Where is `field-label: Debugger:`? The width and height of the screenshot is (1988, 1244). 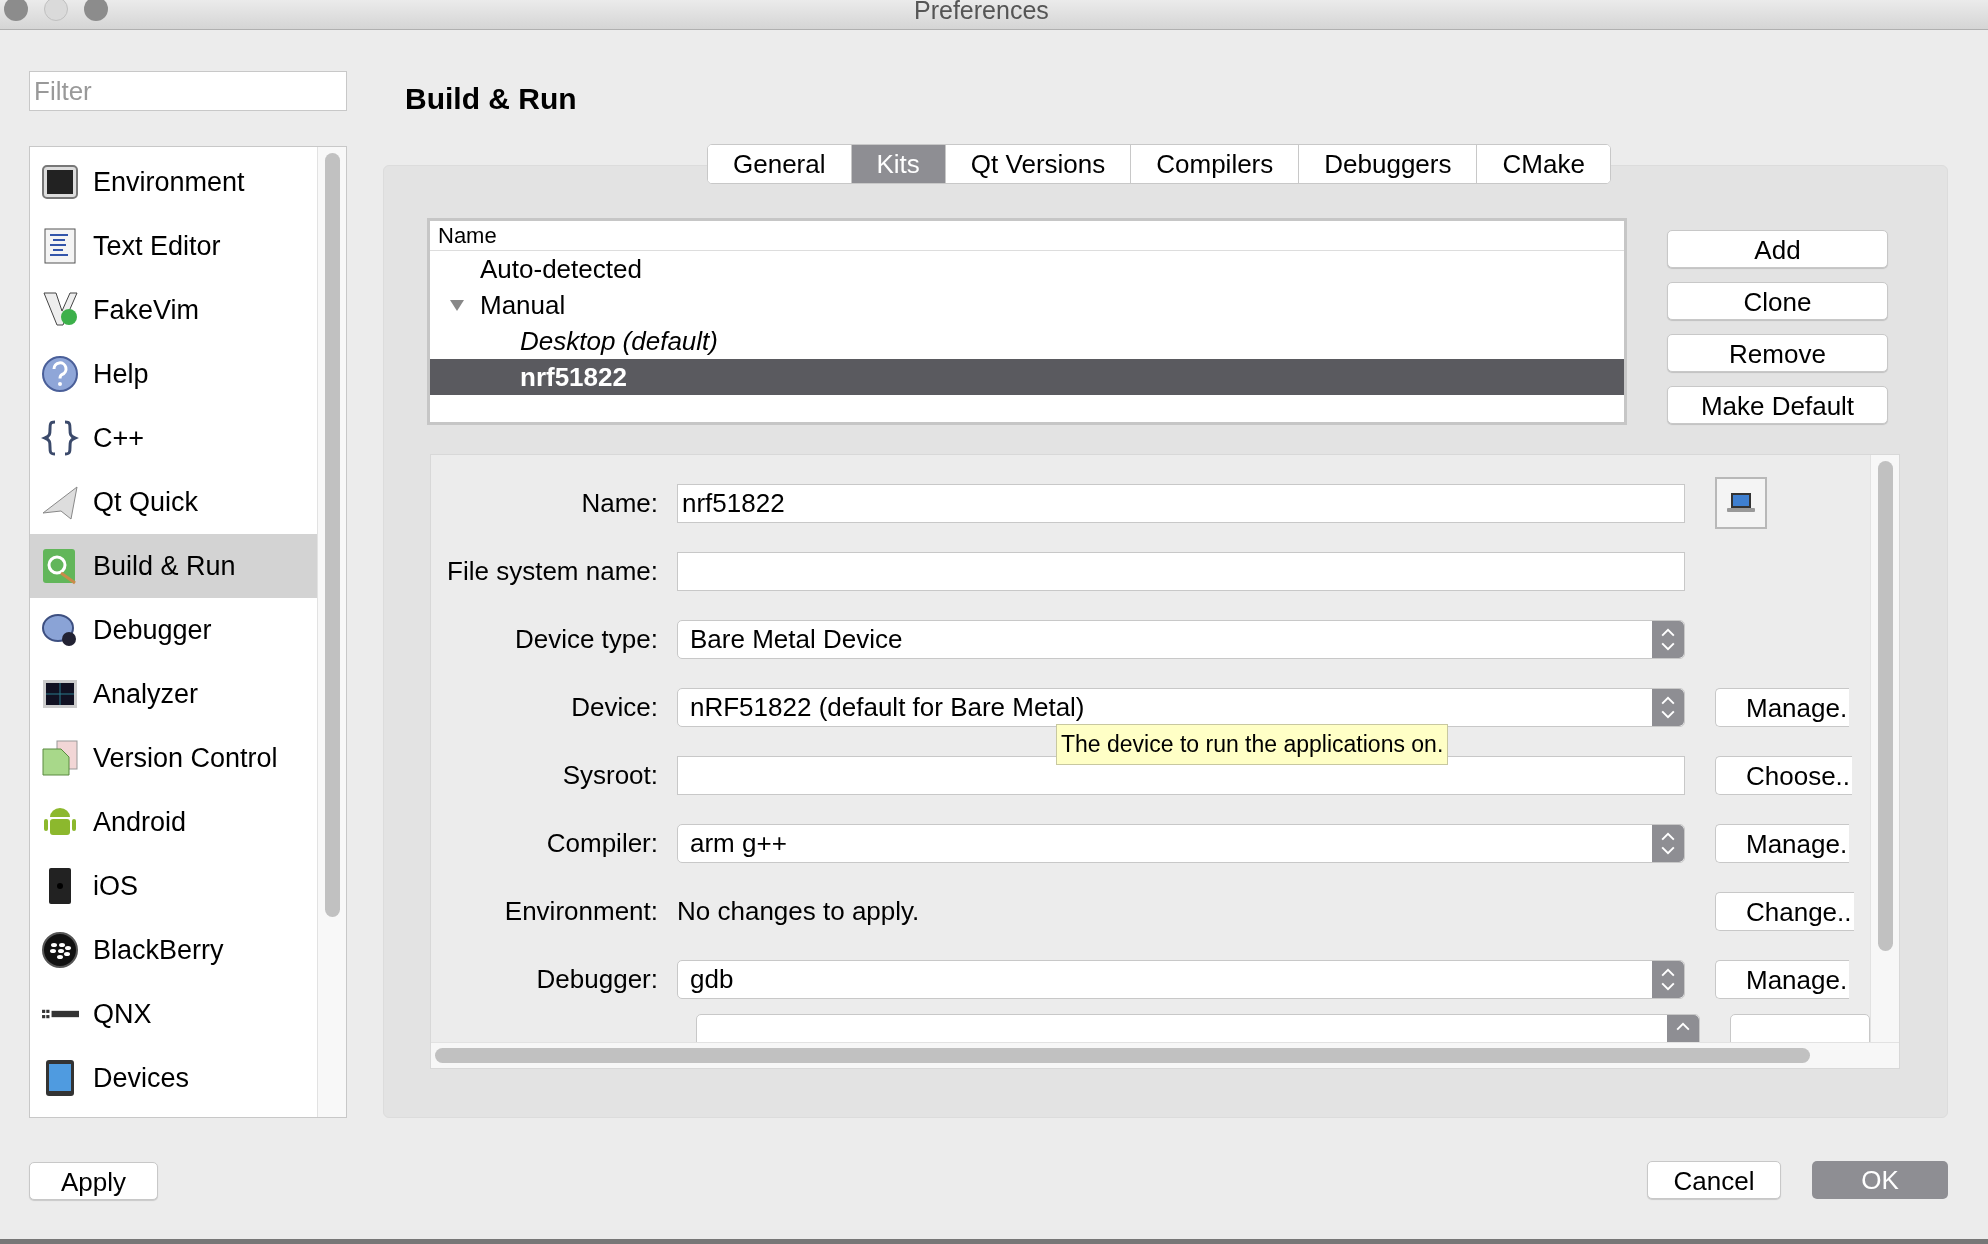 field-label: Debugger: is located at coordinates (597, 979).